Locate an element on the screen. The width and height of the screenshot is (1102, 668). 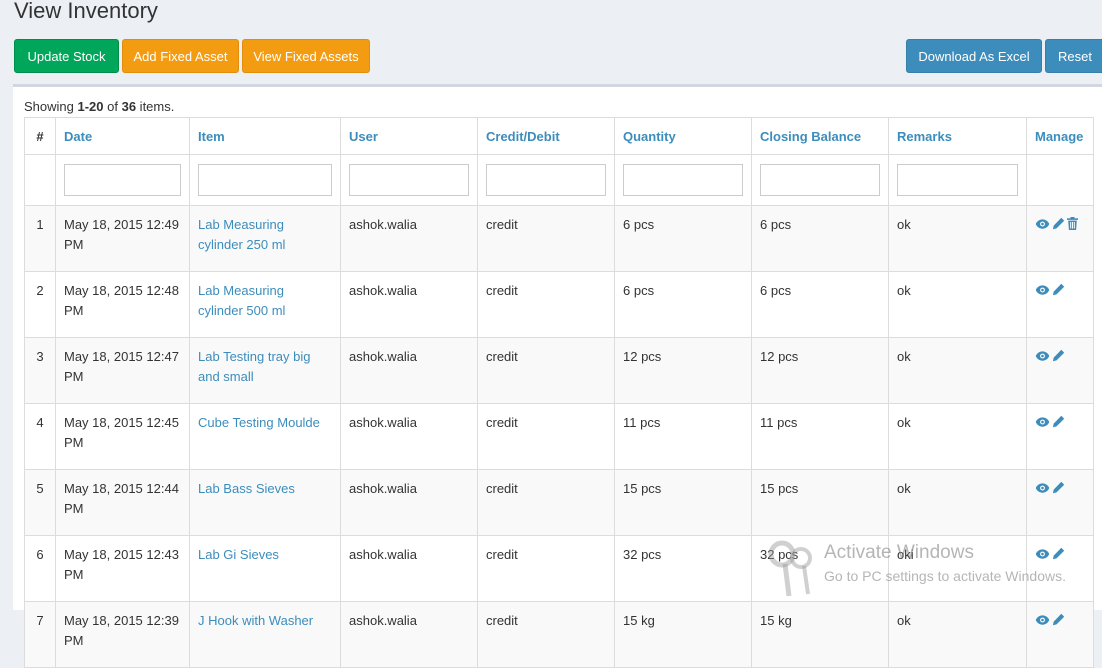
filter-date-input is located at coordinates (122, 180).